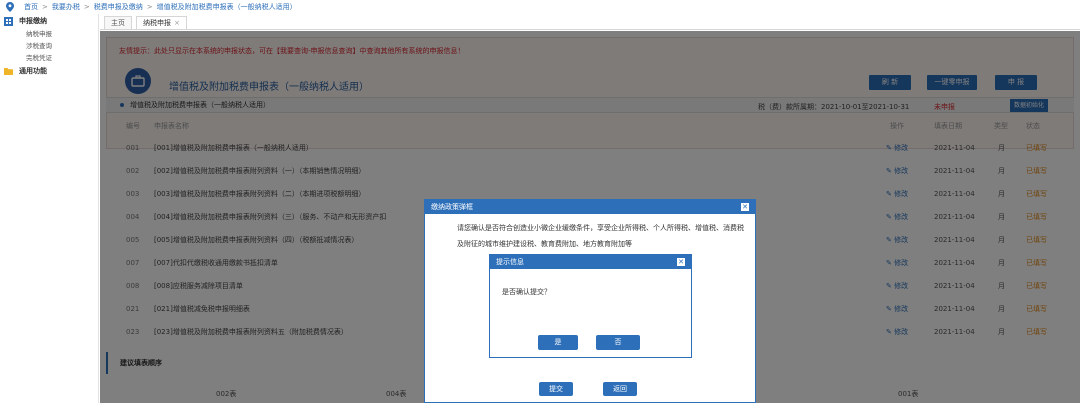 Image resolution: width=1080 pixels, height=403 pixels. Describe the element at coordinates (33, 71) in the screenshot. I see `sidebar-section-label: 通用功能` at that location.